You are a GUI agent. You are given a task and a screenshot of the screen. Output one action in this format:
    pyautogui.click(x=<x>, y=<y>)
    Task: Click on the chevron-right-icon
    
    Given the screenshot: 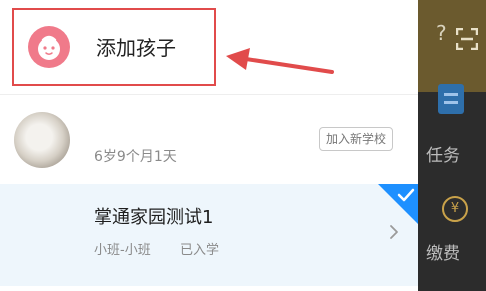 What is the action you would take?
    pyautogui.click(x=394, y=232)
    